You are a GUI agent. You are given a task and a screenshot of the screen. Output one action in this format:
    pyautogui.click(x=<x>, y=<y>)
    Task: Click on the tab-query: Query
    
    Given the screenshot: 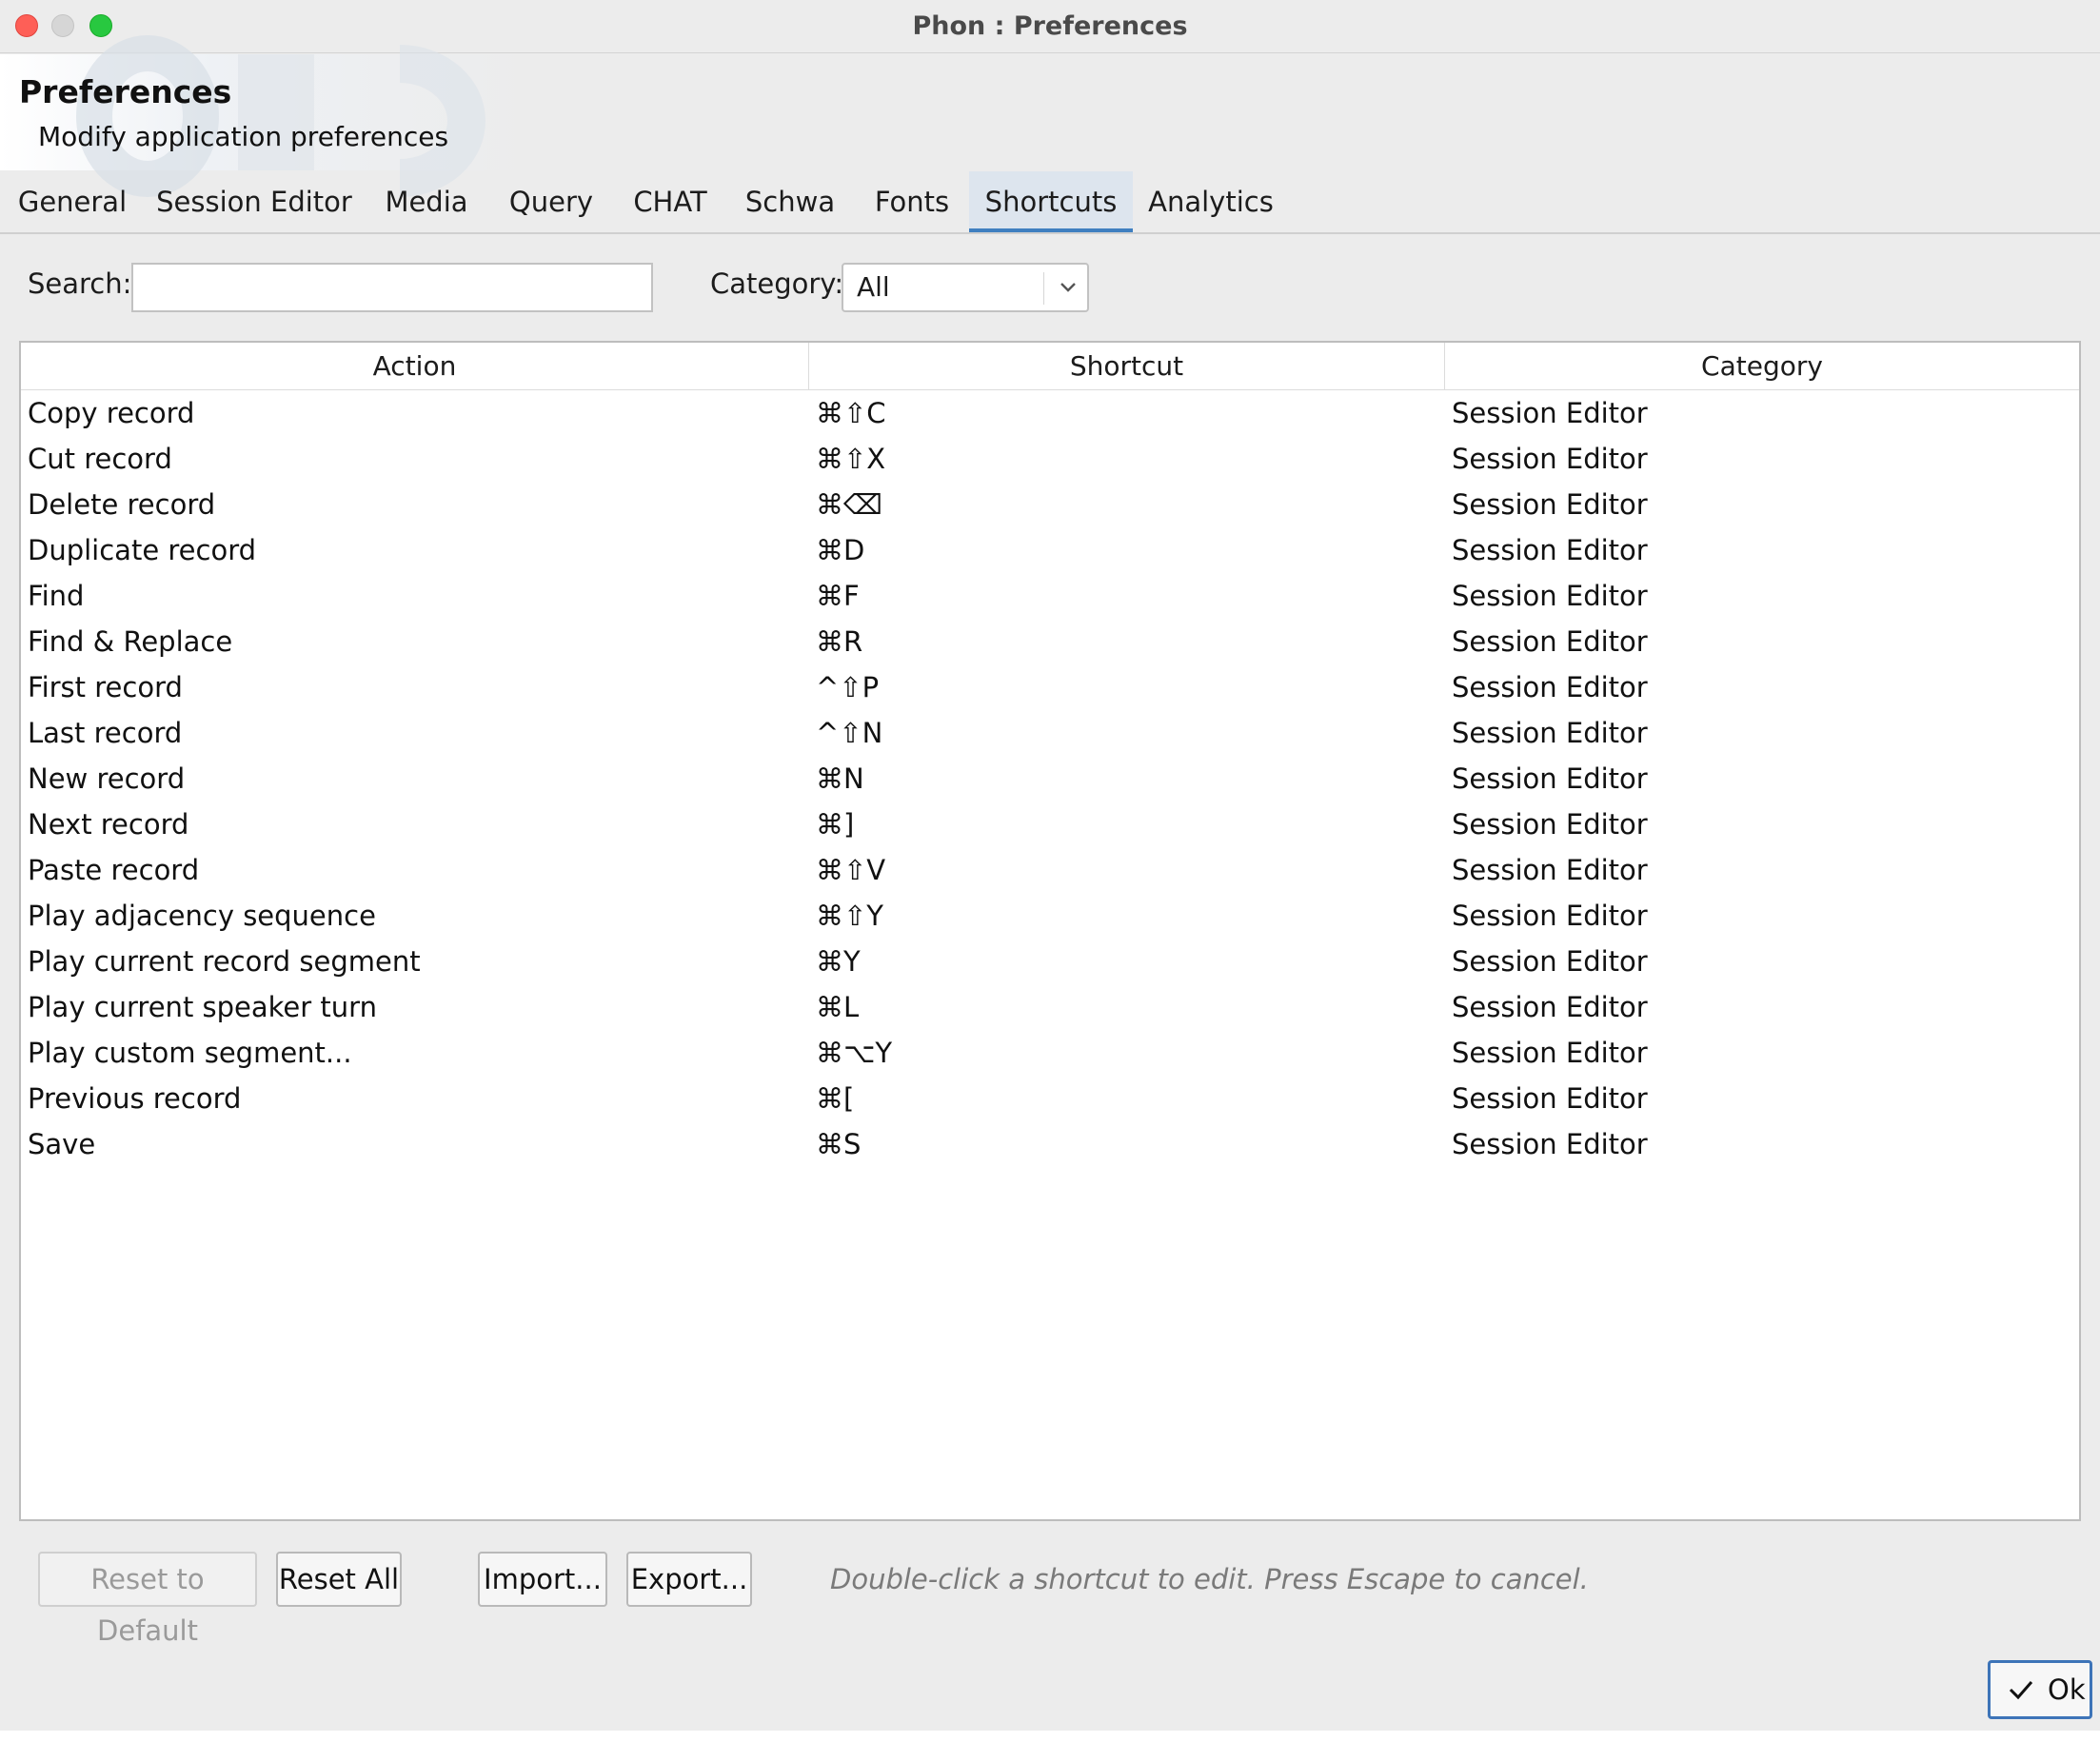 What is the action you would take?
    pyautogui.click(x=551, y=201)
    